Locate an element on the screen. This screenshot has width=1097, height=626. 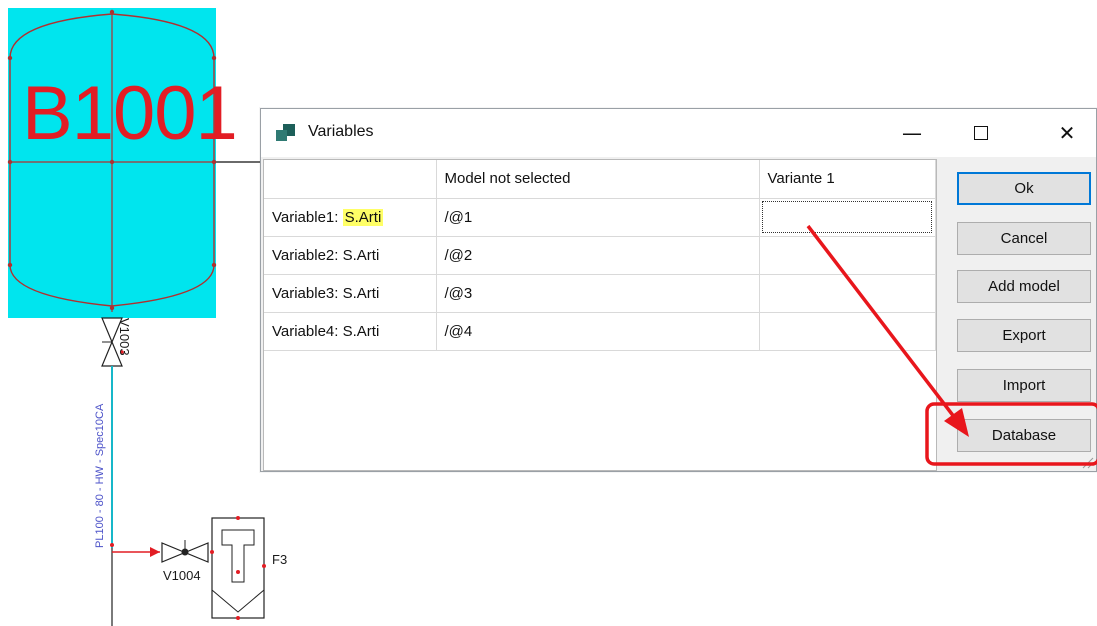
value-cell: /@2 is located at coordinates (598, 255).